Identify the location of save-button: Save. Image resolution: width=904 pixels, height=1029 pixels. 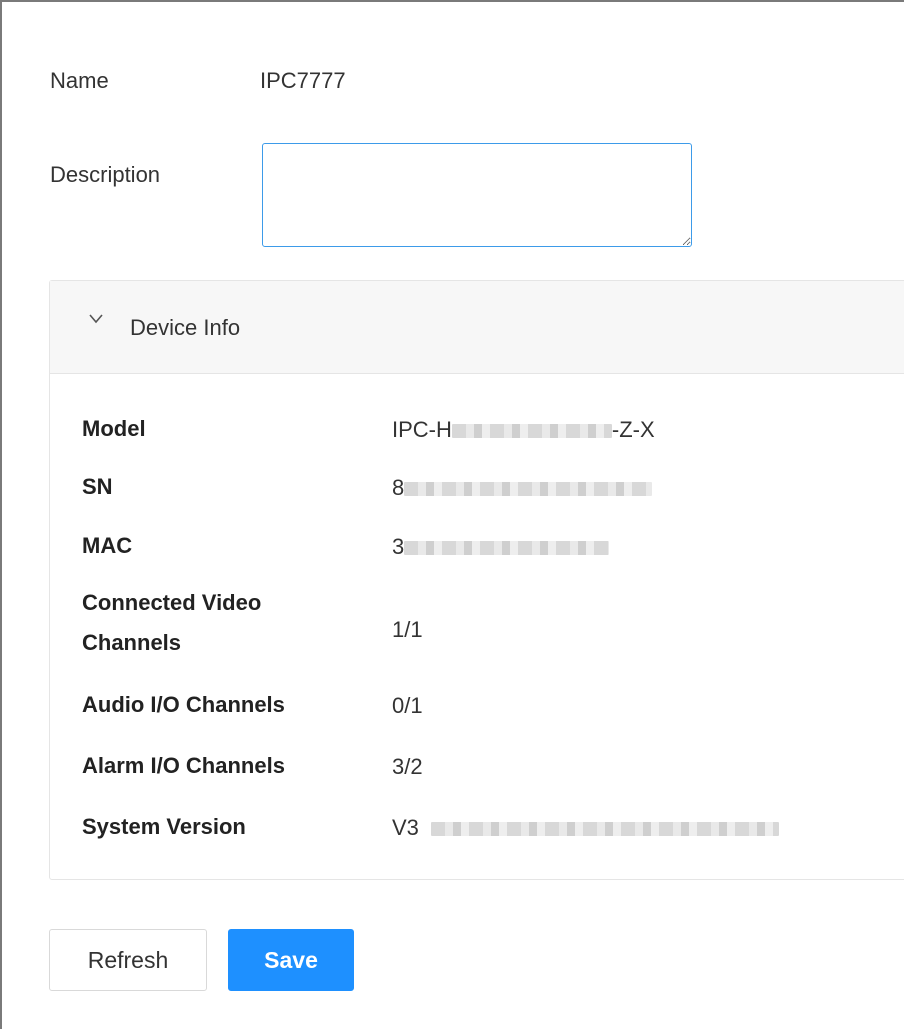
(291, 960).